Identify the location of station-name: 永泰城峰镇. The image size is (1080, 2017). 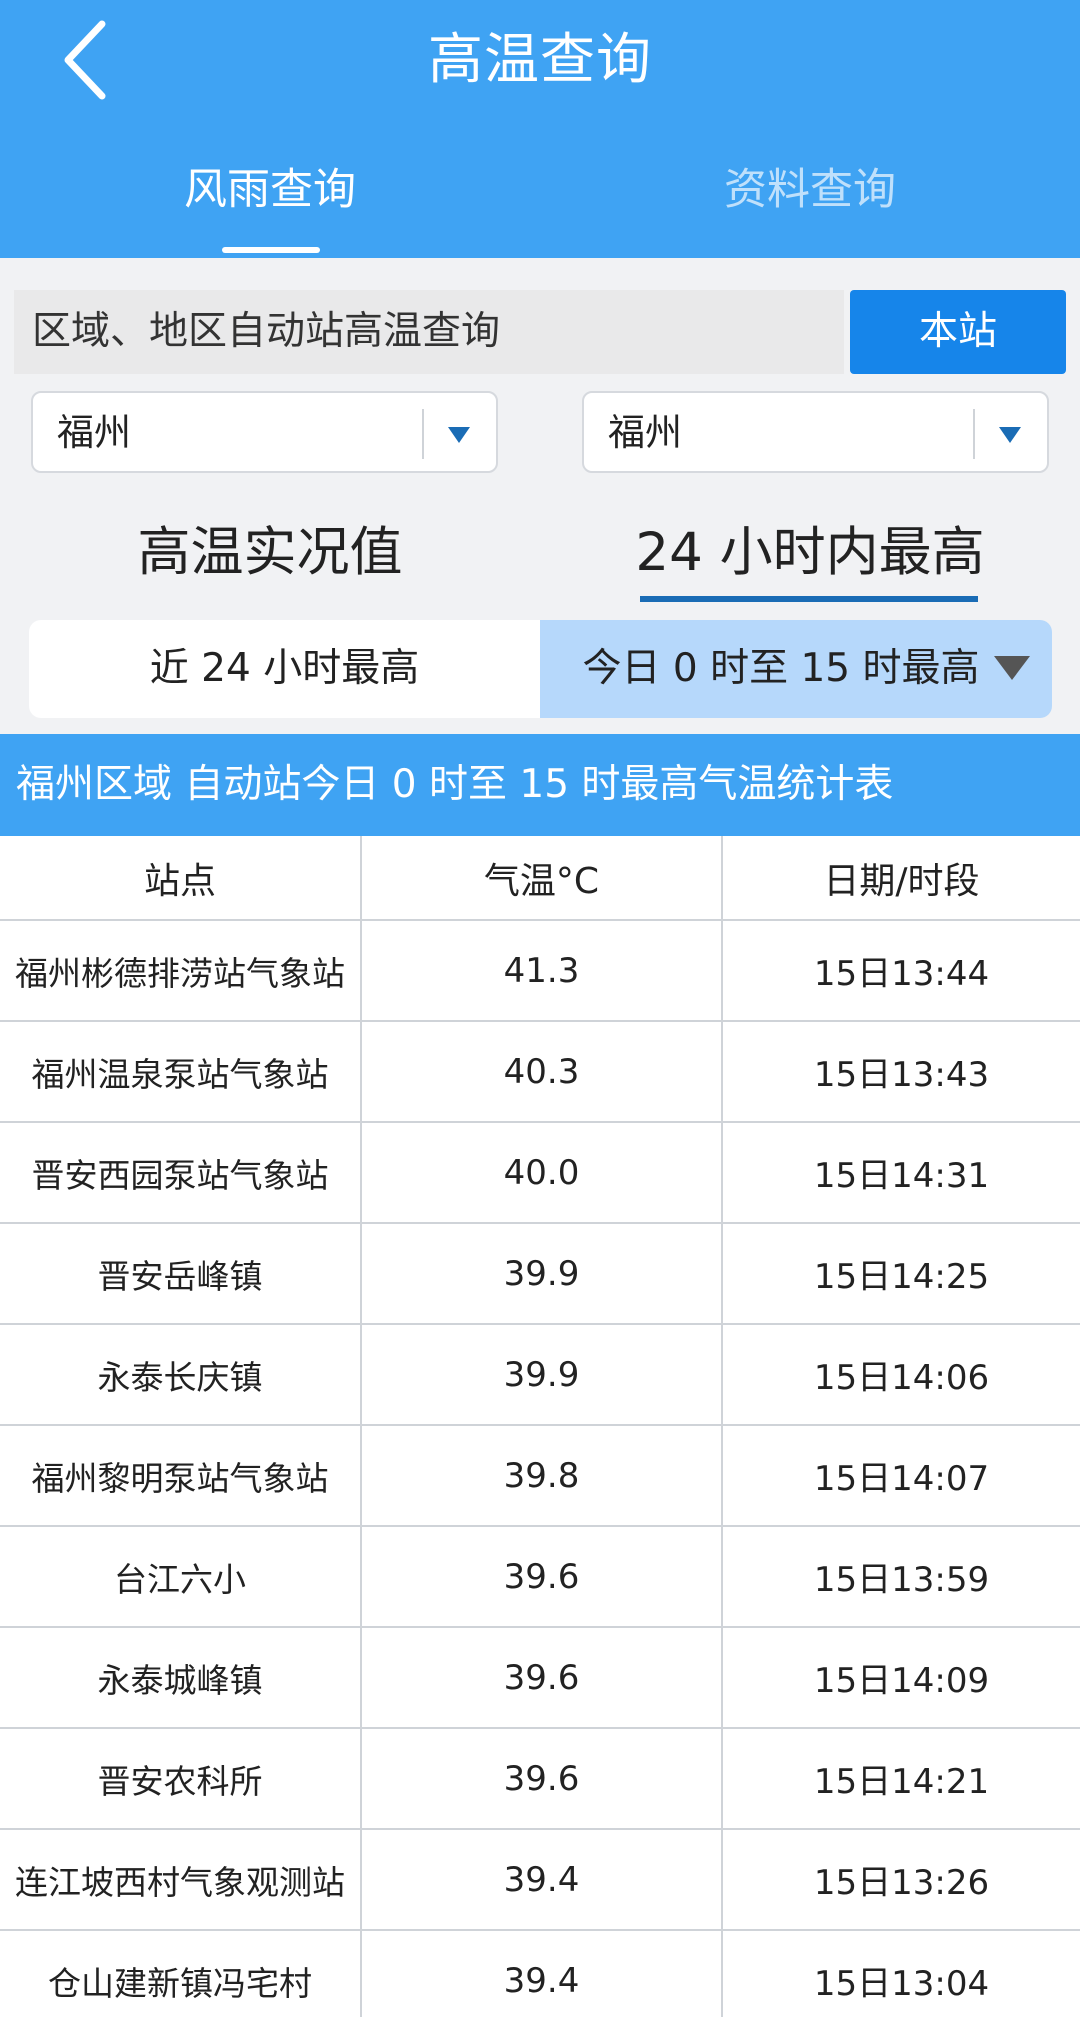
(181, 1677).